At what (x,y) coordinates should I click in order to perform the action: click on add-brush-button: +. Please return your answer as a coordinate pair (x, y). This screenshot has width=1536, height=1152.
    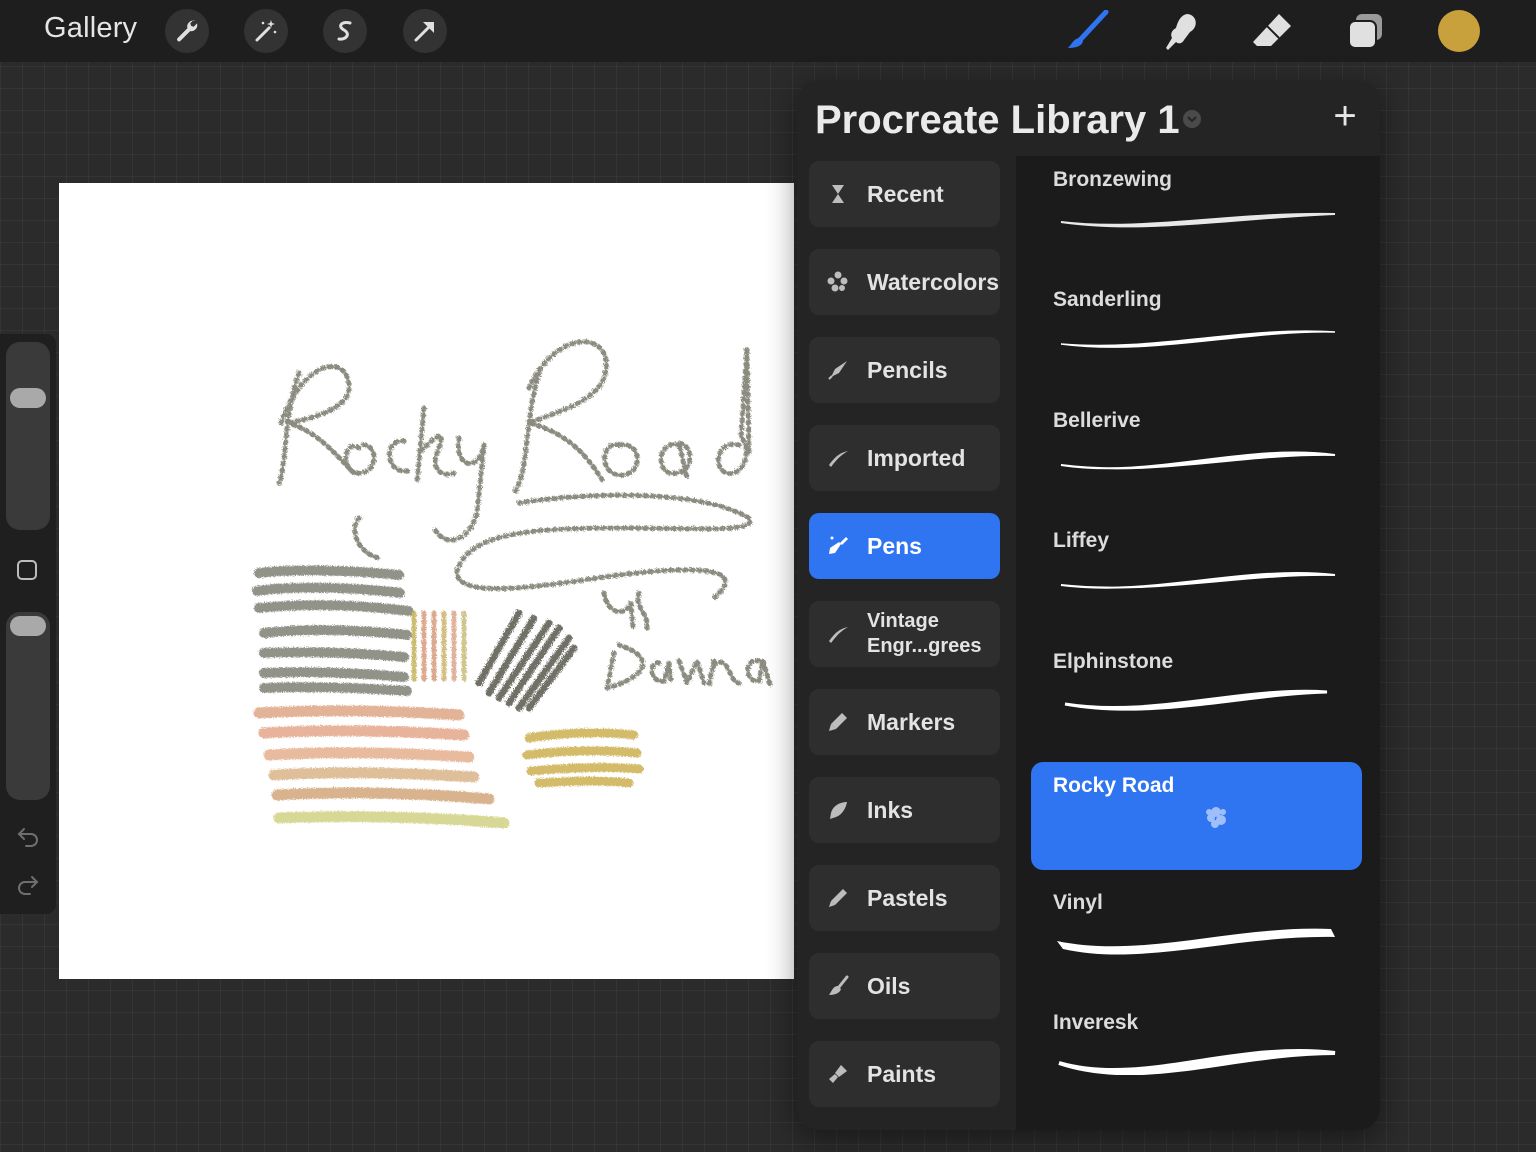
    Looking at the image, I should click on (1345, 116).